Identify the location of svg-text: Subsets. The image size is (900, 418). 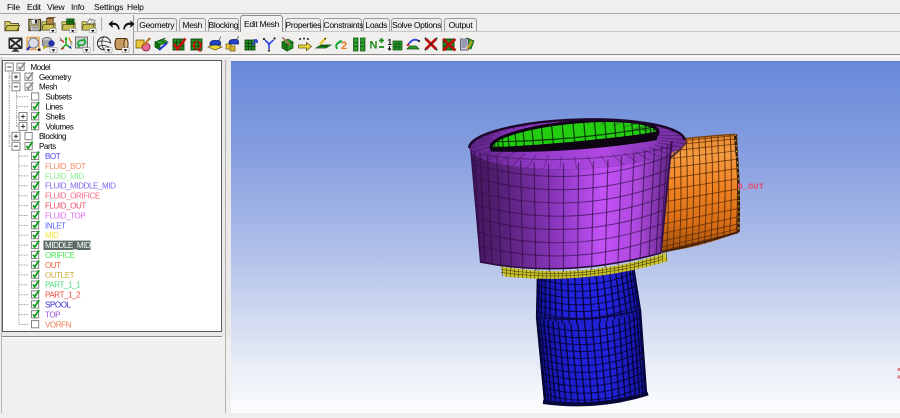
(59, 97).